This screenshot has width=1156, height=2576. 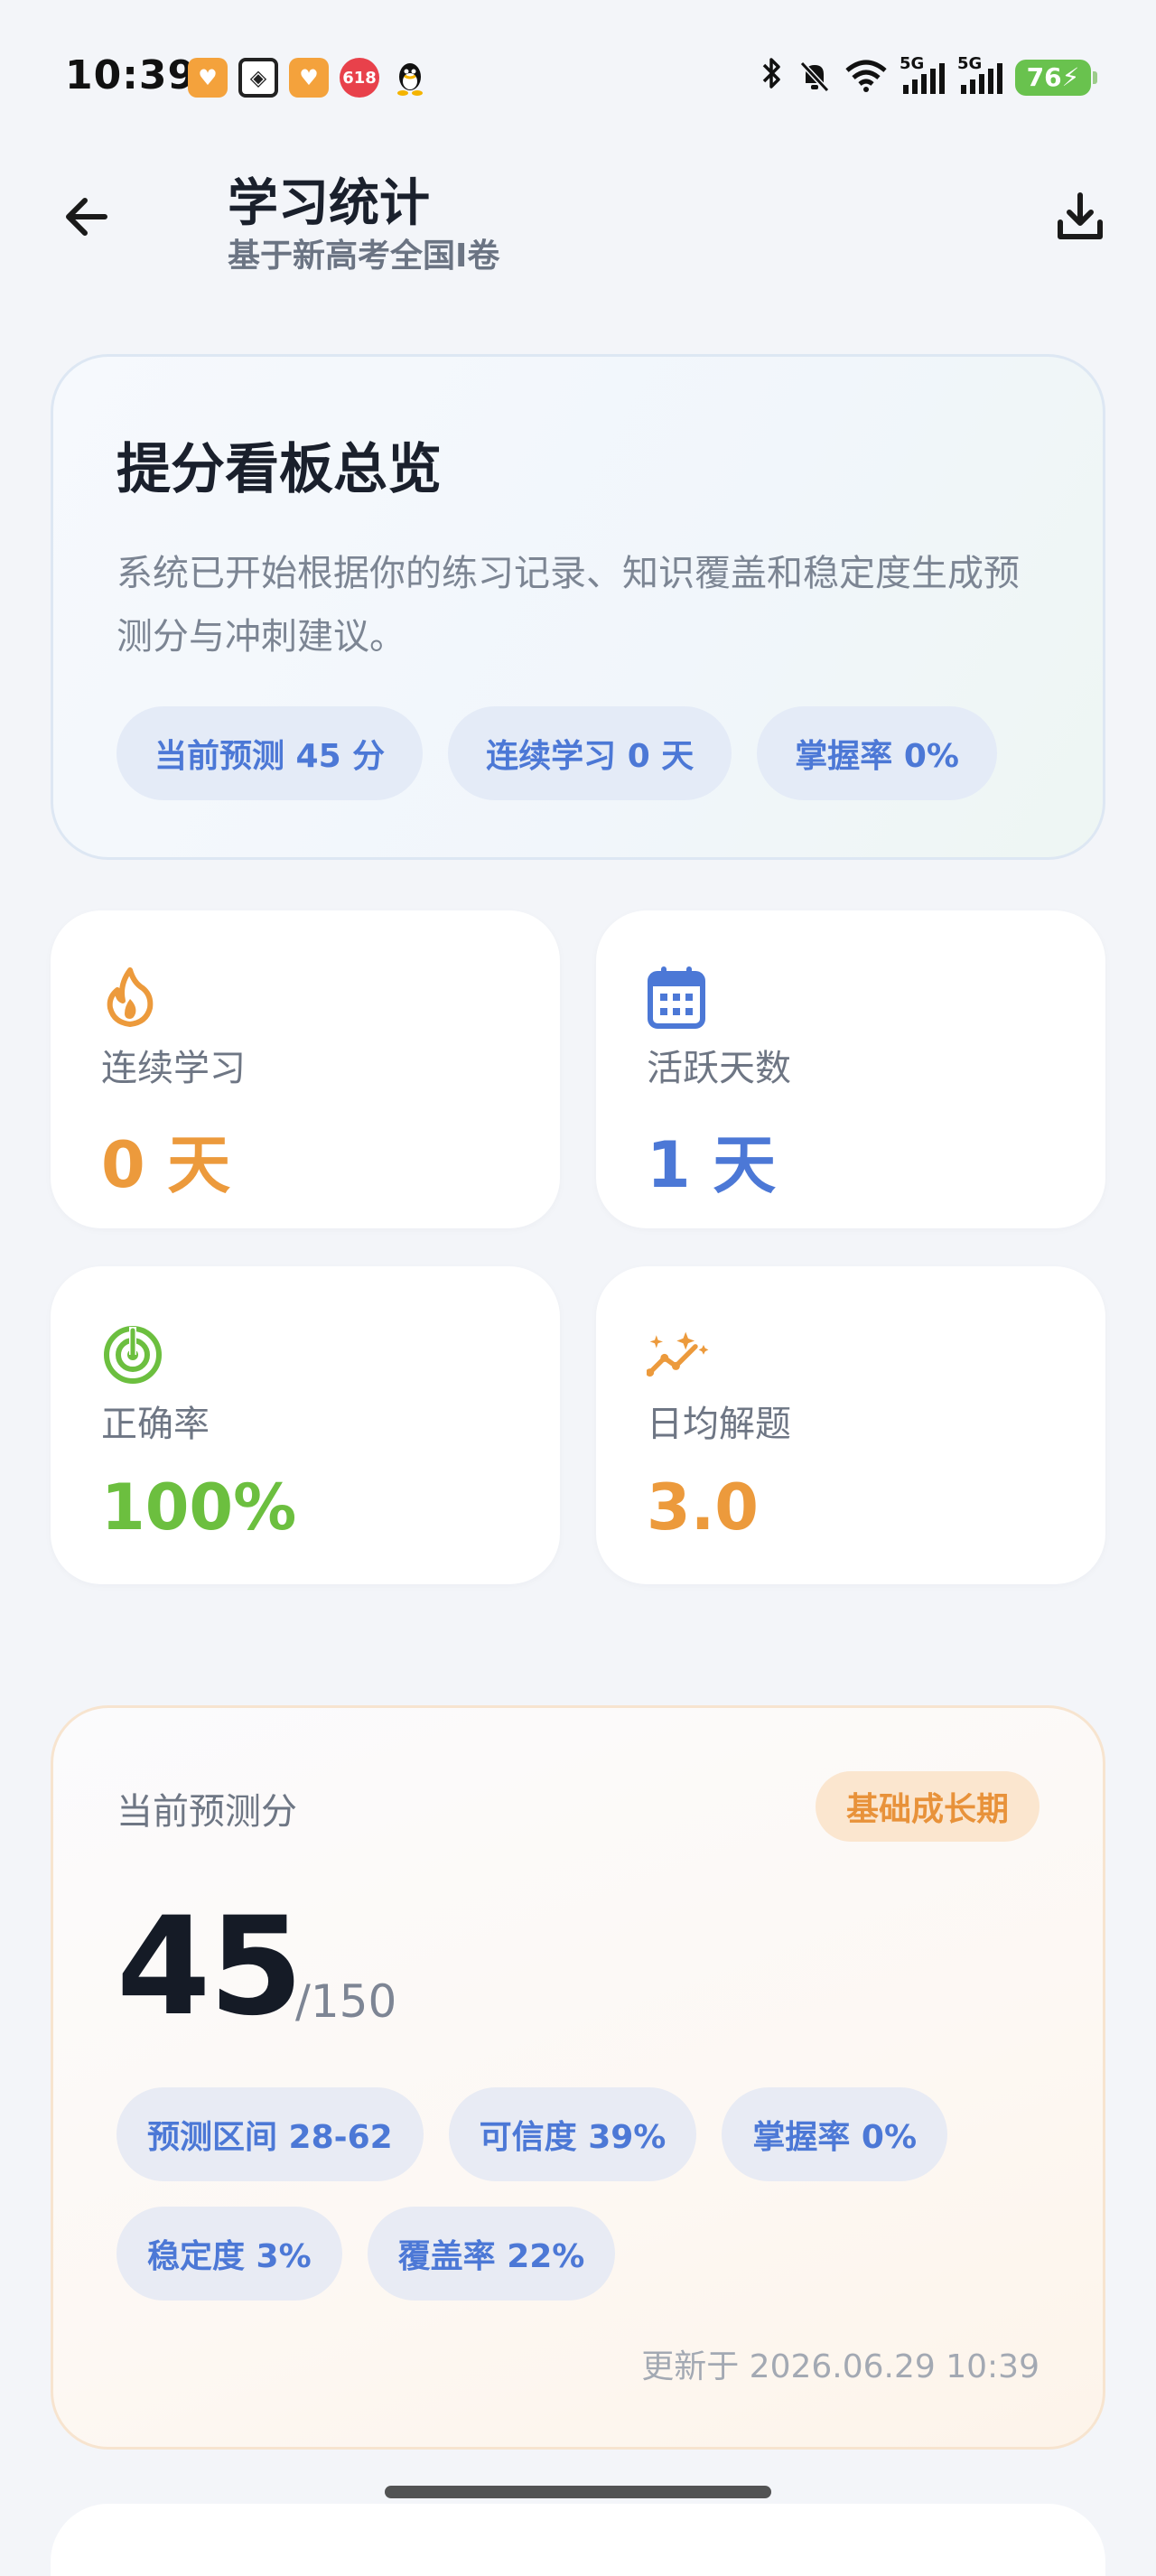 I want to click on overview-title: 提分看板总览, so click(x=279, y=469).